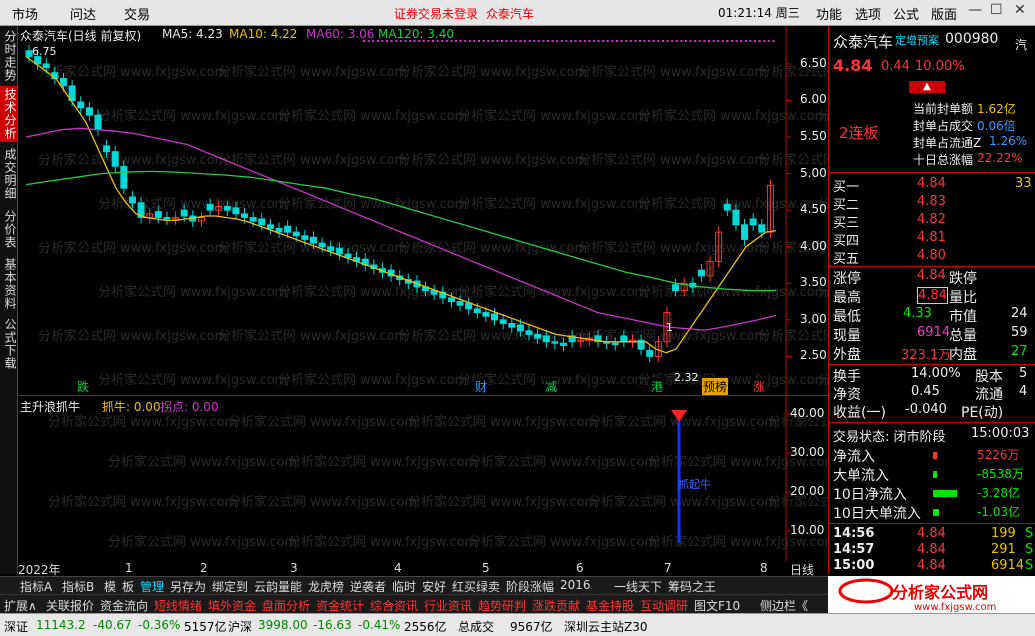  What do you see at coordinates (128, 586) in the screenshot?
I see `indicator-tab: 板` at bounding box center [128, 586].